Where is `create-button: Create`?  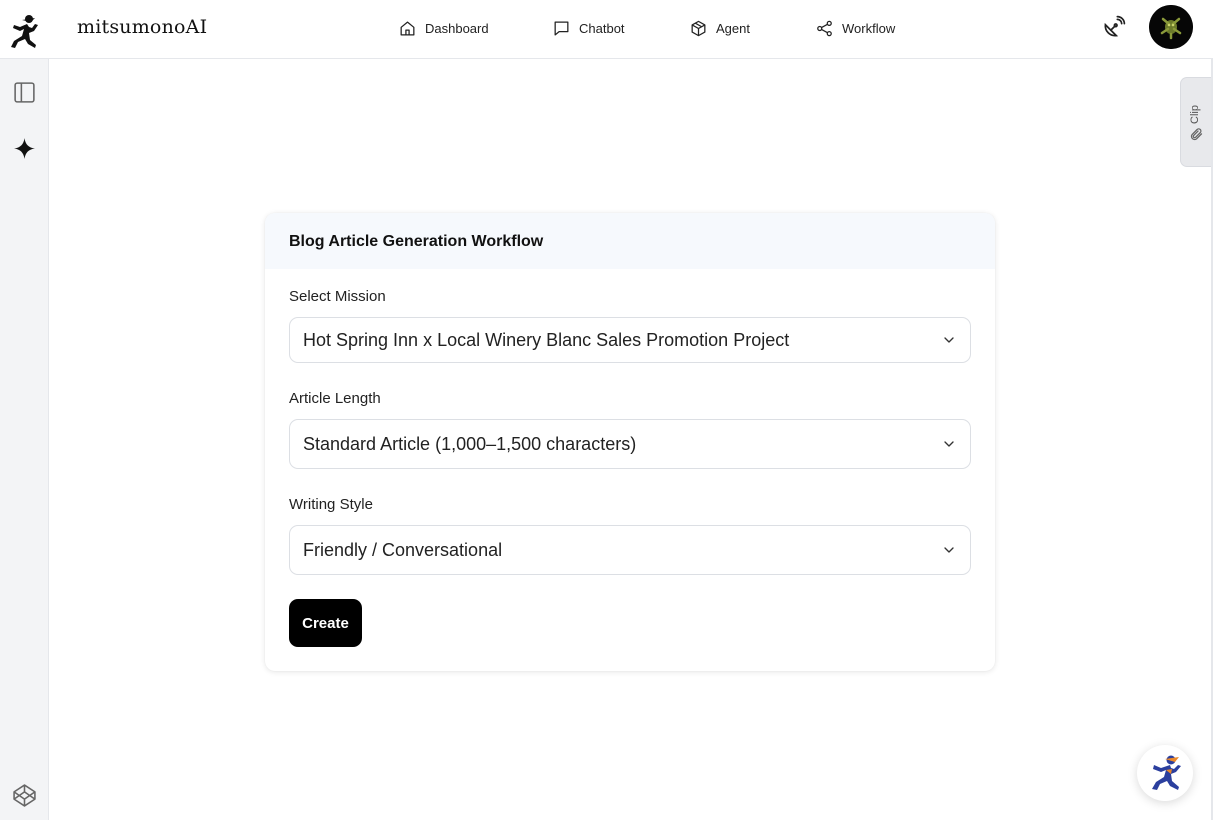 create-button: Create is located at coordinates (325, 623).